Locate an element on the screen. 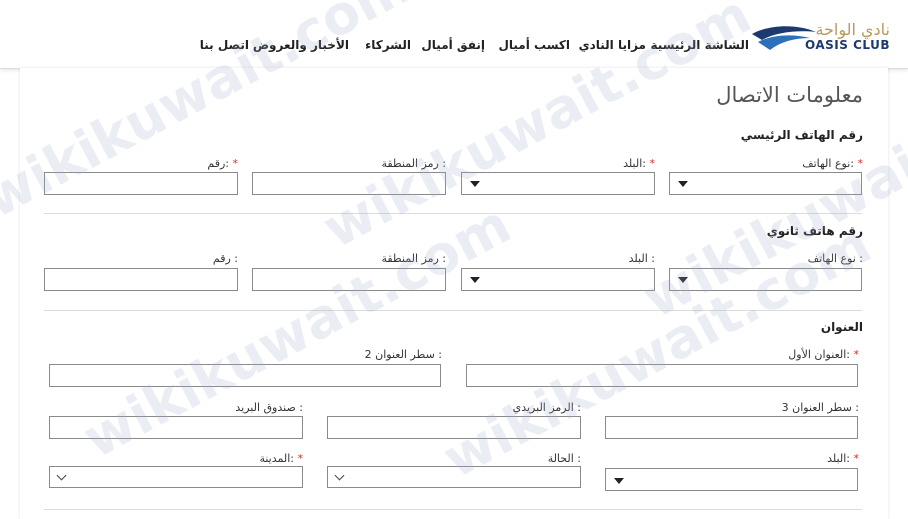  oasis-club-logo: نادي الواحة OASIS CLUB is located at coordinates (825, 38).